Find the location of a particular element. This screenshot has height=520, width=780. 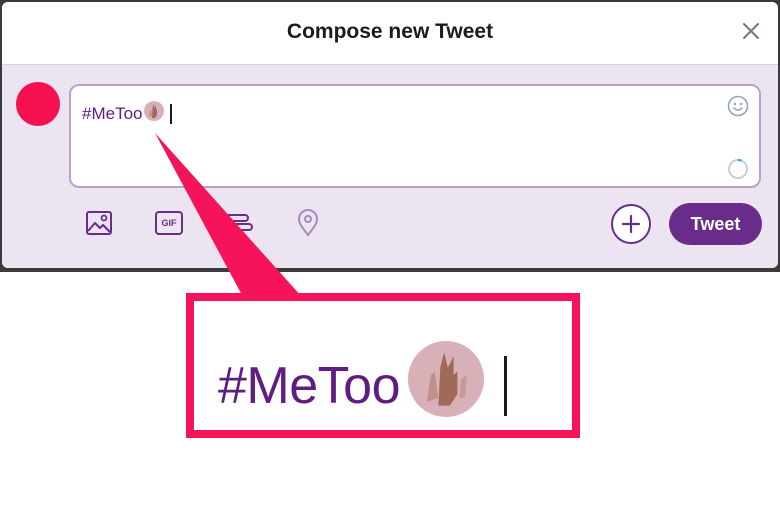

zoom-raised-hand-emoji-icon is located at coordinates (446, 385).